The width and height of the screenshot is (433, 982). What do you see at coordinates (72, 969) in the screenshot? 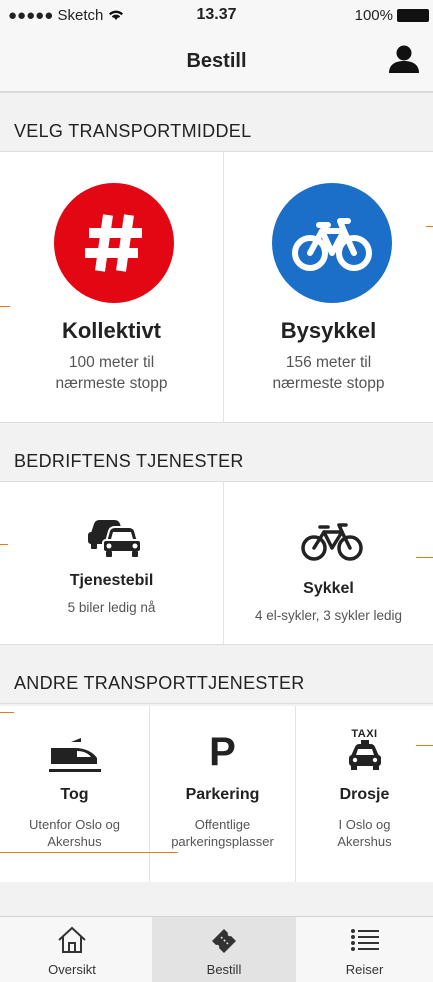
I see `tab-label: Oversikt` at bounding box center [72, 969].